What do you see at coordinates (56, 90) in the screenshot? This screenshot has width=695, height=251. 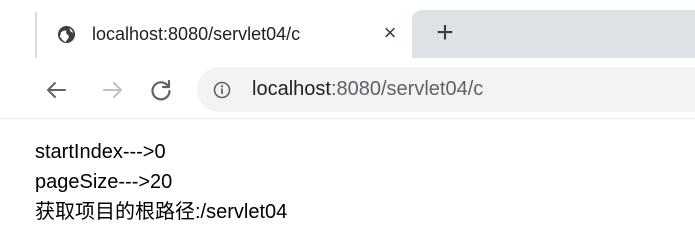 I see `arrow-left-icon` at bounding box center [56, 90].